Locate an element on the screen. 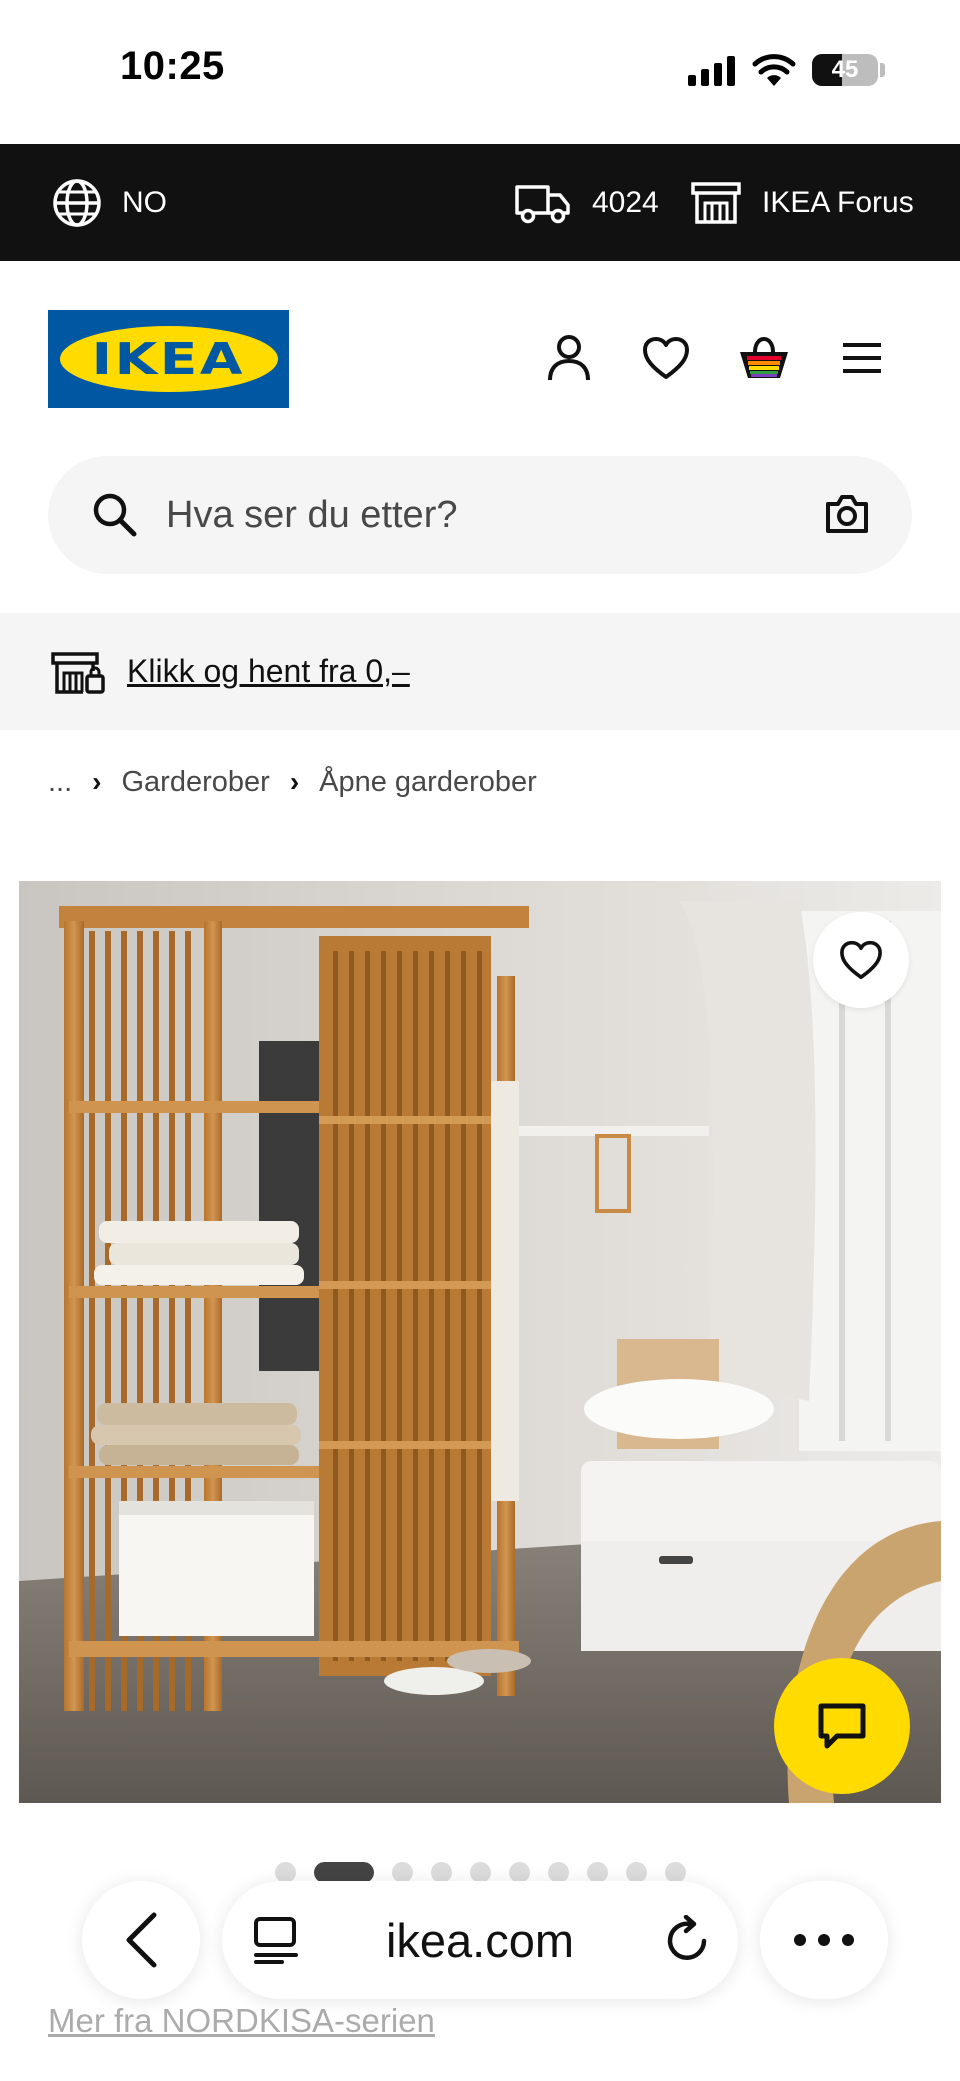  store-selector: IKEA Forus is located at coordinates (802, 202).